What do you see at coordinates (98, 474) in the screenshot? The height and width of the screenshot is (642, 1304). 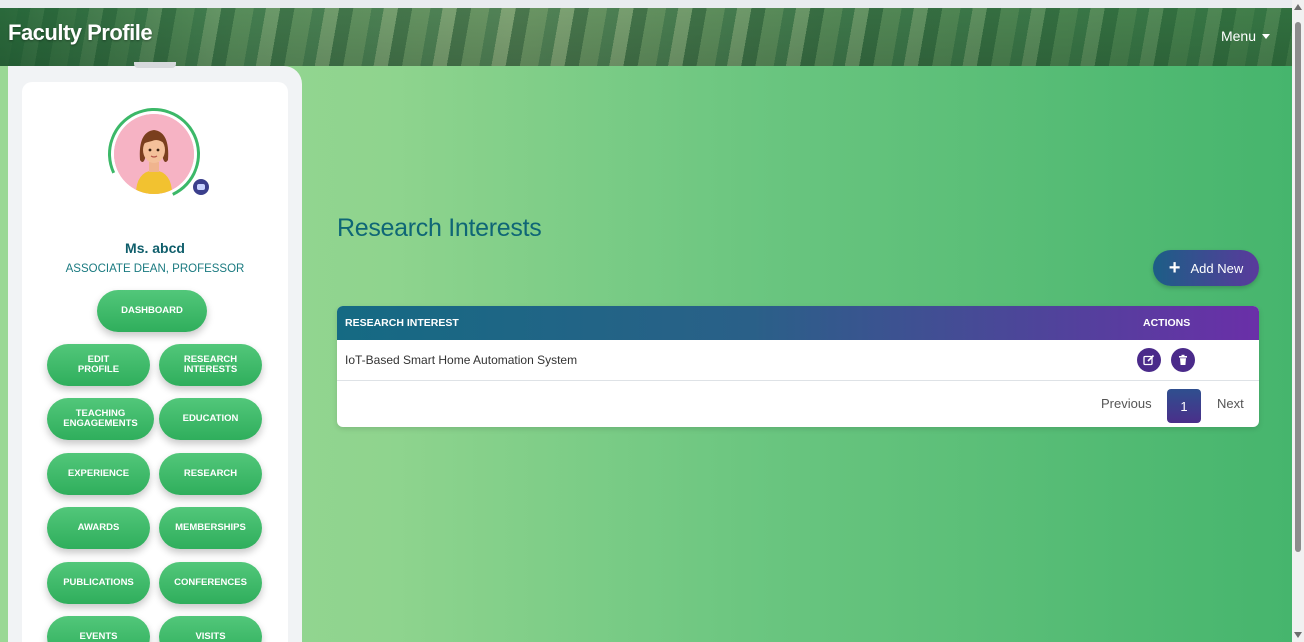 I see `sidebar-item-experience: EXPERIENCE` at bounding box center [98, 474].